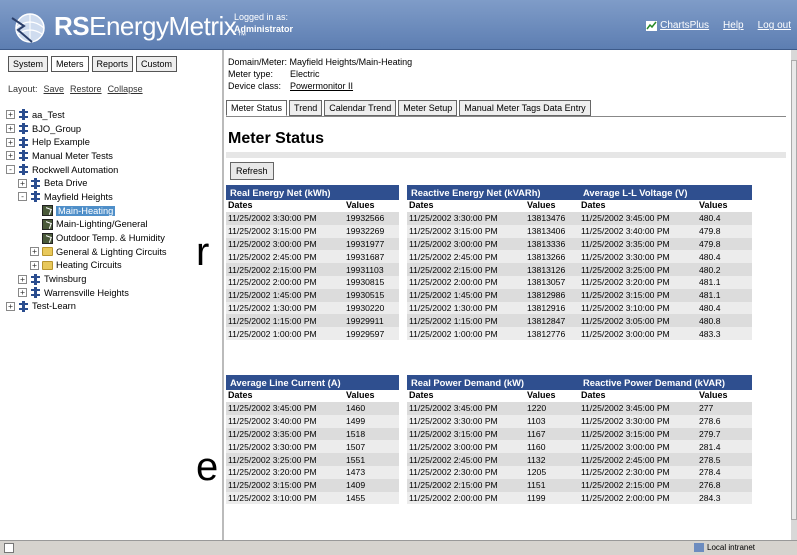  Describe the element at coordinates (625, 282) in the screenshot. I see `date-cell: 11/25/2002 3:20:00 PM` at that location.